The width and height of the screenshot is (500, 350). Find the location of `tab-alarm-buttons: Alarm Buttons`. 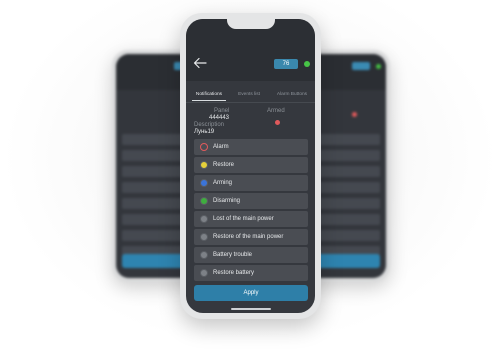

tab-alarm-buttons: Alarm Buttons is located at coordinates (292, 95).